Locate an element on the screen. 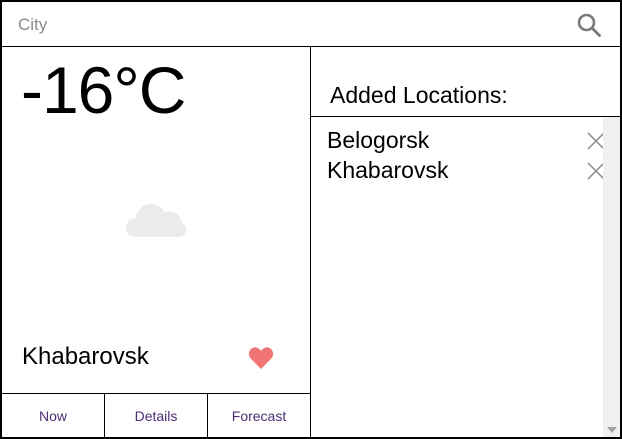 The height and width of the screenshot is (439, 622). search-bar is located at coordinates (311, 24).